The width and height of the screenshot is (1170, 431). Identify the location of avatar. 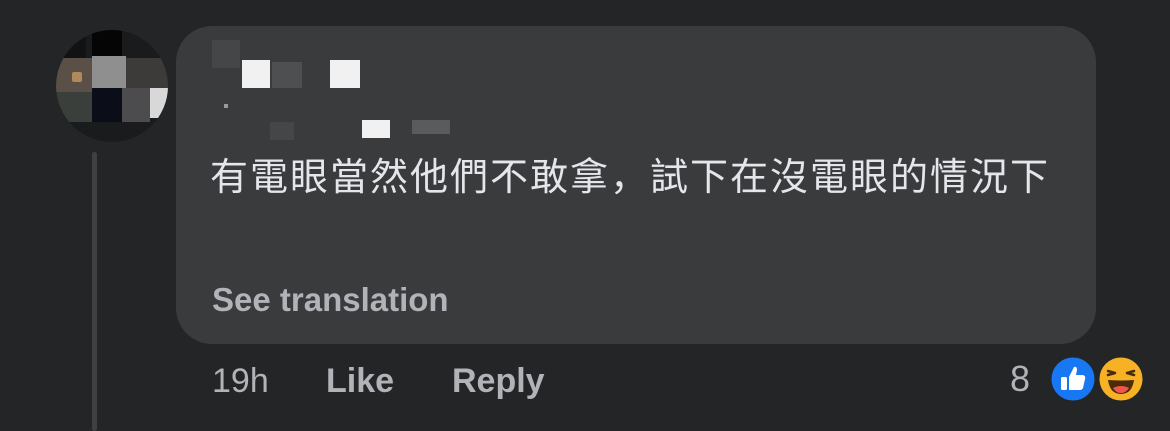
(112, 86).